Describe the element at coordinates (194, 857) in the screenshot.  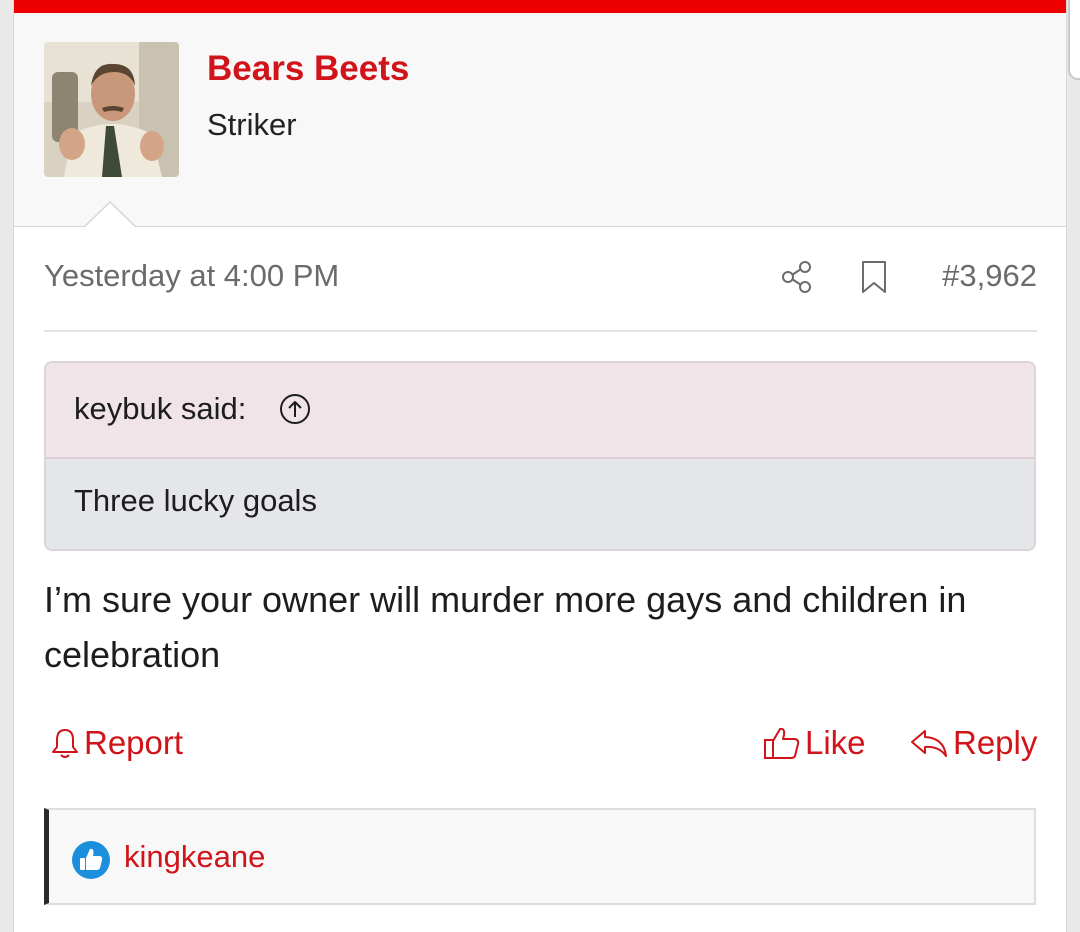
I see `reaction-user-link: kingkeane` at that location.